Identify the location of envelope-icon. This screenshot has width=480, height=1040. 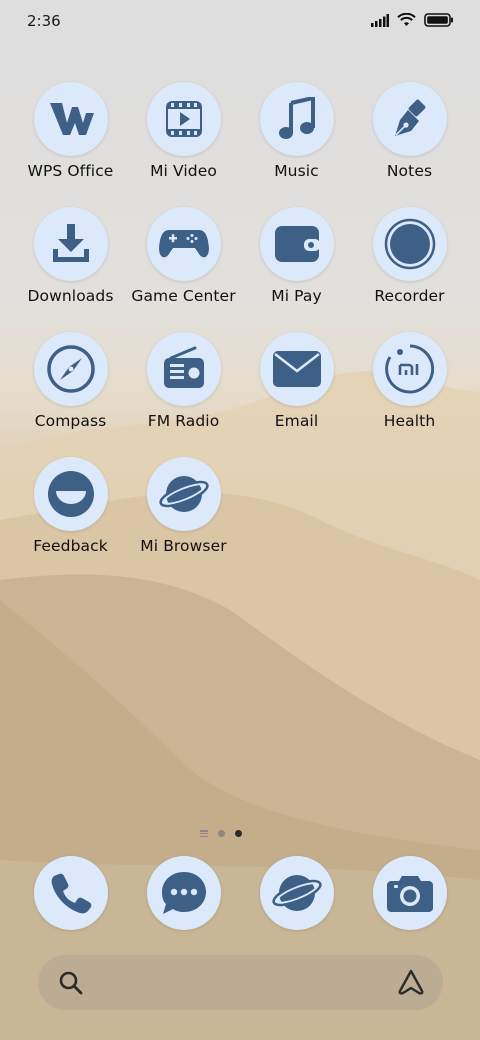
(296, 369).